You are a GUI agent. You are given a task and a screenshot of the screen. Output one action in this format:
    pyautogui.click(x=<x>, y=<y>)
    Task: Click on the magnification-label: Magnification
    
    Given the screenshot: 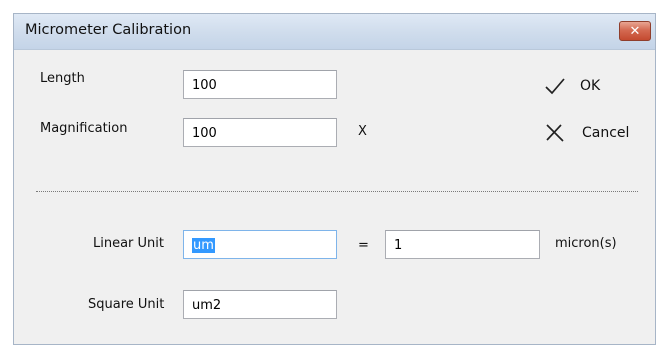 What is the action you would take?
    pyautogui.click(x=84, y=128)
    